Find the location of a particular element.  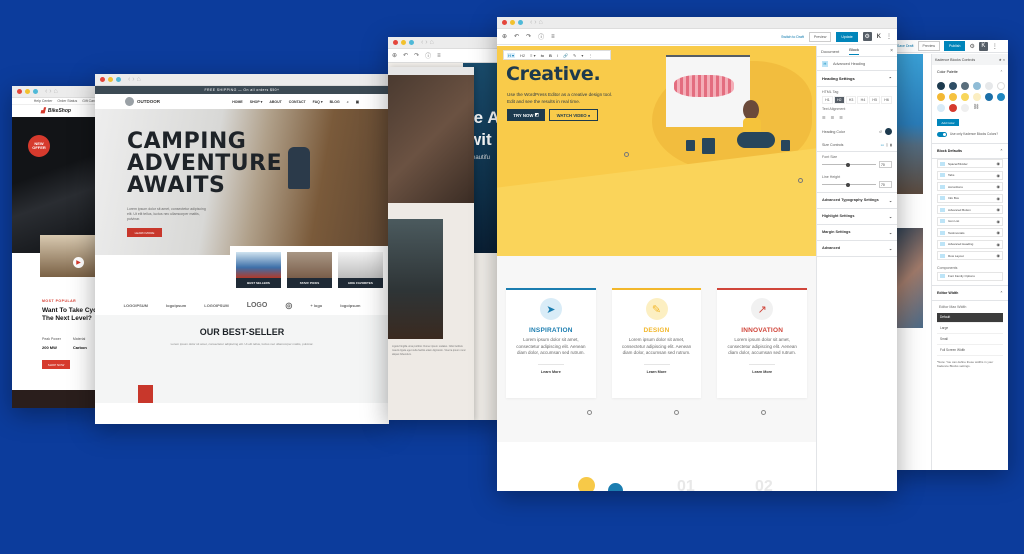

settings-gear-icon: ⚙ is located at coordinates (971, 46).